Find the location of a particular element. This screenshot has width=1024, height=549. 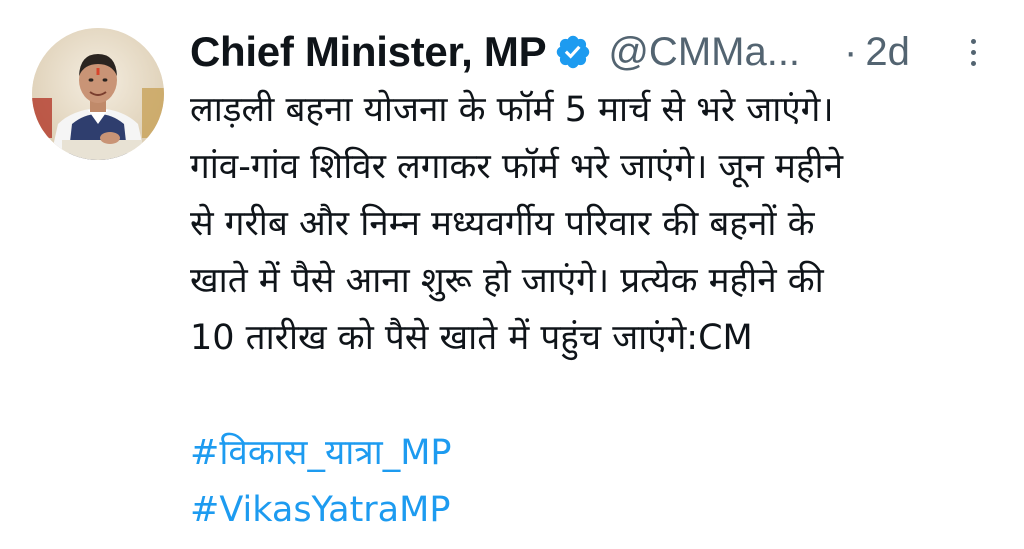

author-display-name: Chief Minister, MP is located at coordinates (368, 52).